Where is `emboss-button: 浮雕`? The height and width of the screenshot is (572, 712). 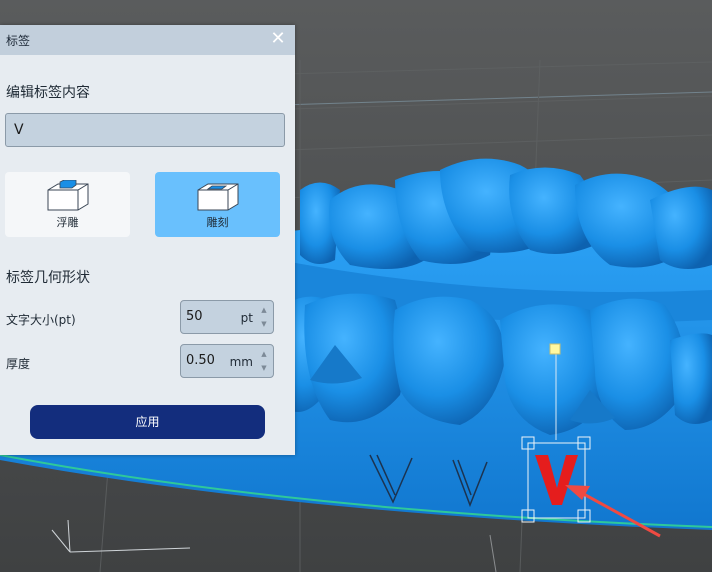
emboss-button: 浮雕 is located at coordinates (67, 204).